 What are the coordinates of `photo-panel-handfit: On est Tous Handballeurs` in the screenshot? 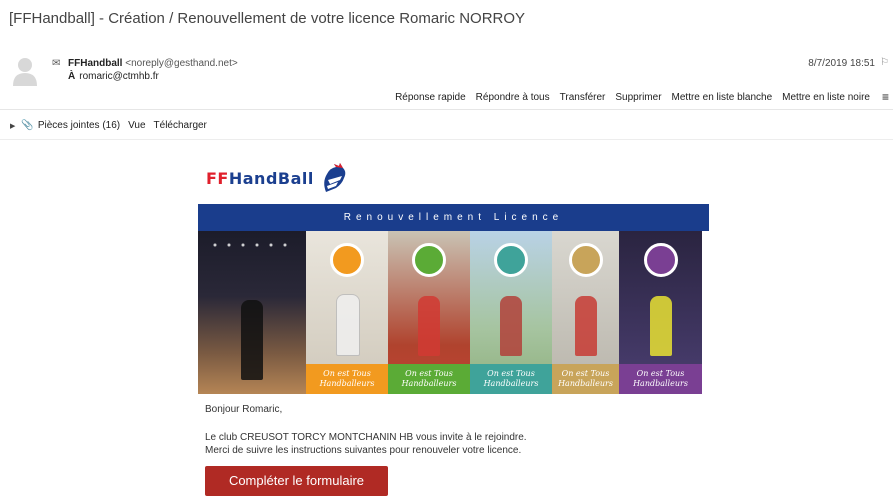 It's located at (511, 312).